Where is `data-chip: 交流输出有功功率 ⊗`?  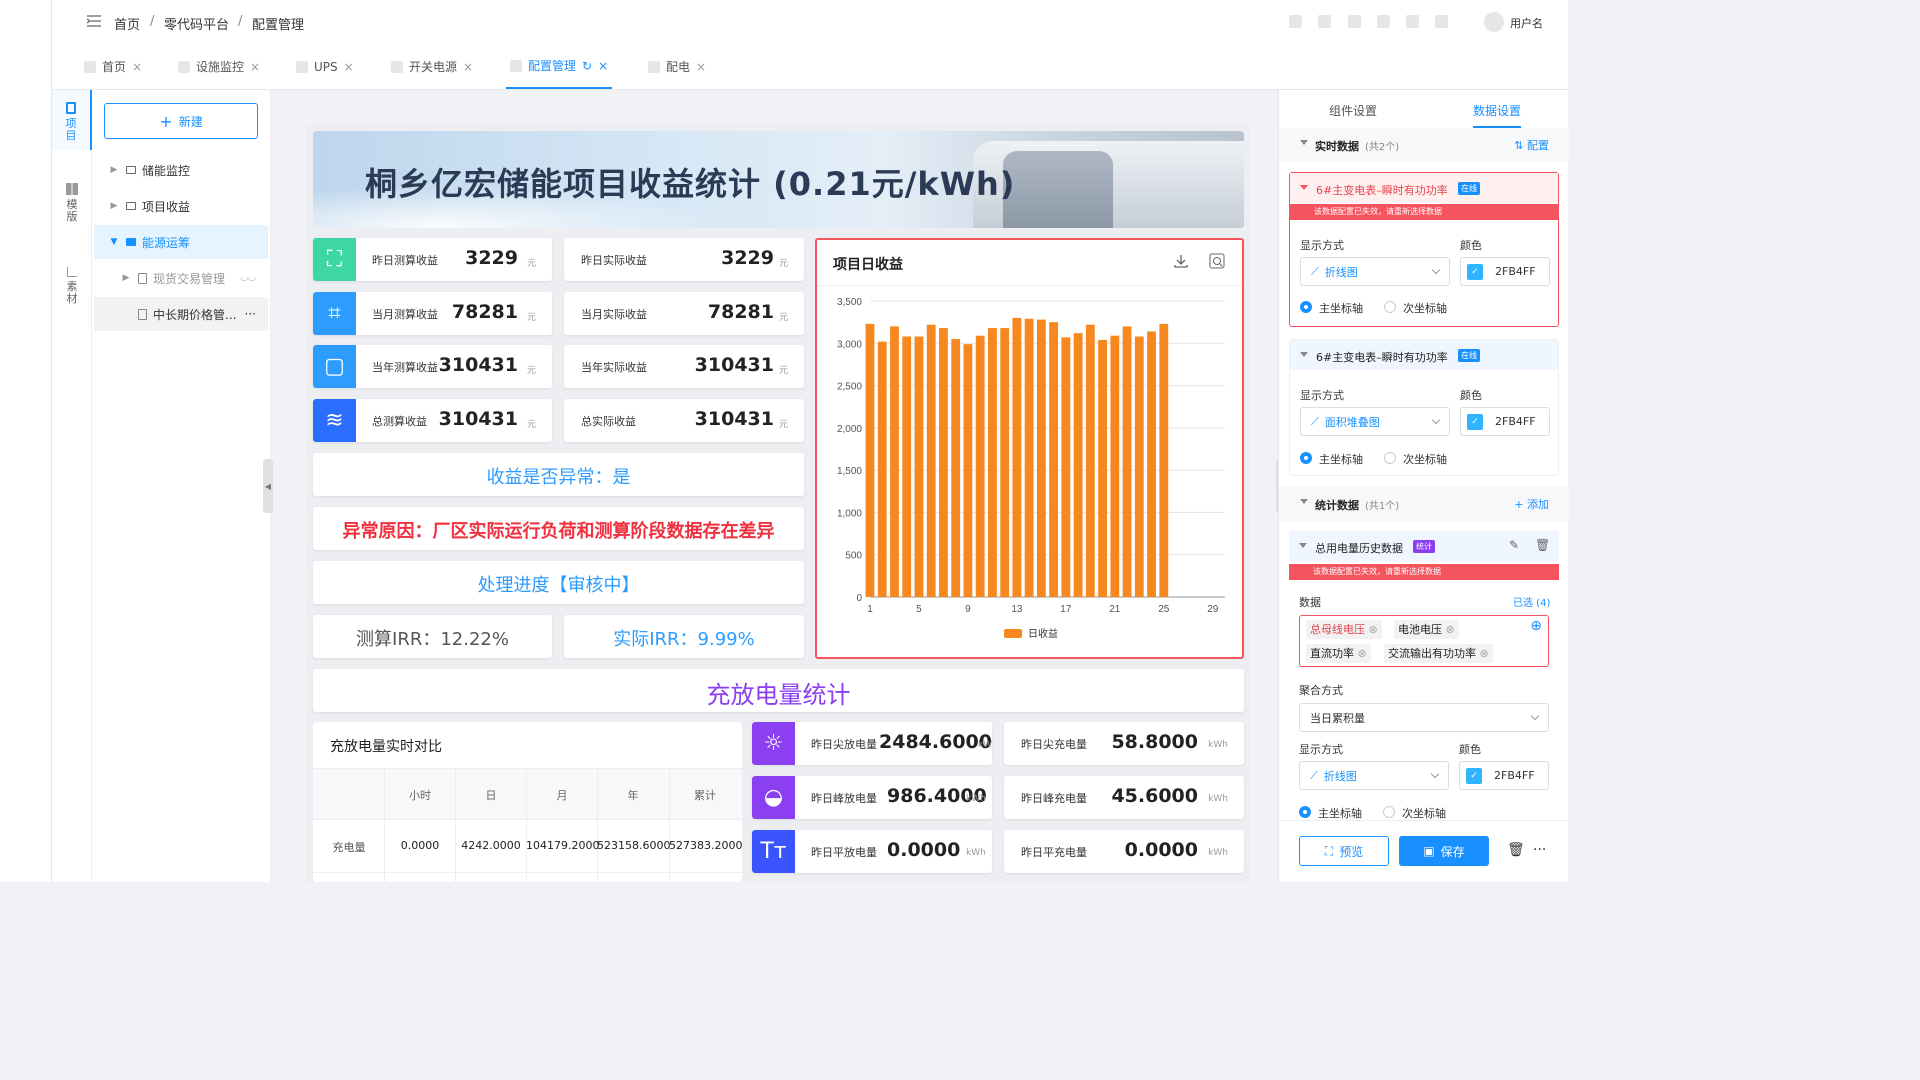 data-chip: 交流输出有功功率 ⊗ is located at coordinates (1438, 653).